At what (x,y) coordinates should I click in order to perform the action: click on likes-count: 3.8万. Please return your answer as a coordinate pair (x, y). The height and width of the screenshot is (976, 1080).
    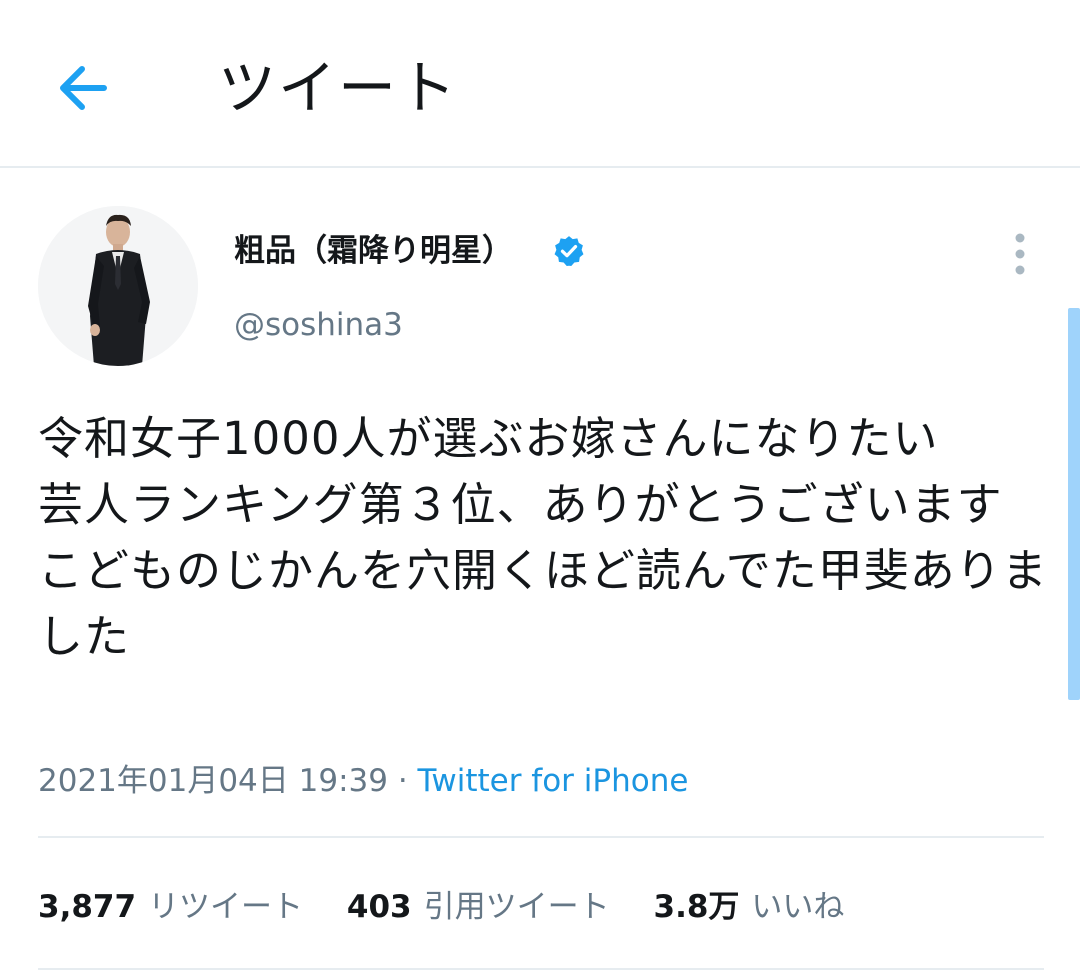
    Looking at the image, I should click on (696, 907).